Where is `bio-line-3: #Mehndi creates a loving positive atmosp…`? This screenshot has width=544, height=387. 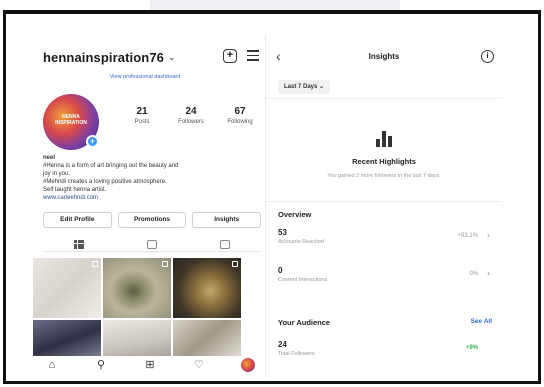
bio-line-3: #Mehndi creates a loving positive atmosp… is located at coordinates (105, 182).